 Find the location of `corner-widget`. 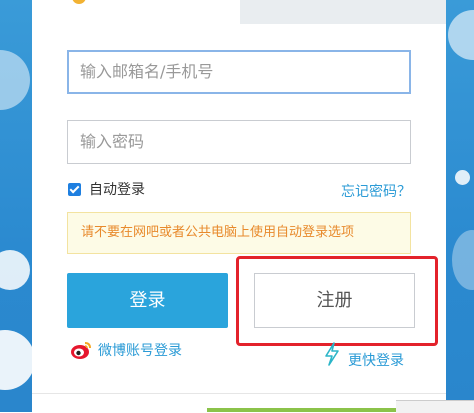

corner-widget is located at coordinates (435, 406).